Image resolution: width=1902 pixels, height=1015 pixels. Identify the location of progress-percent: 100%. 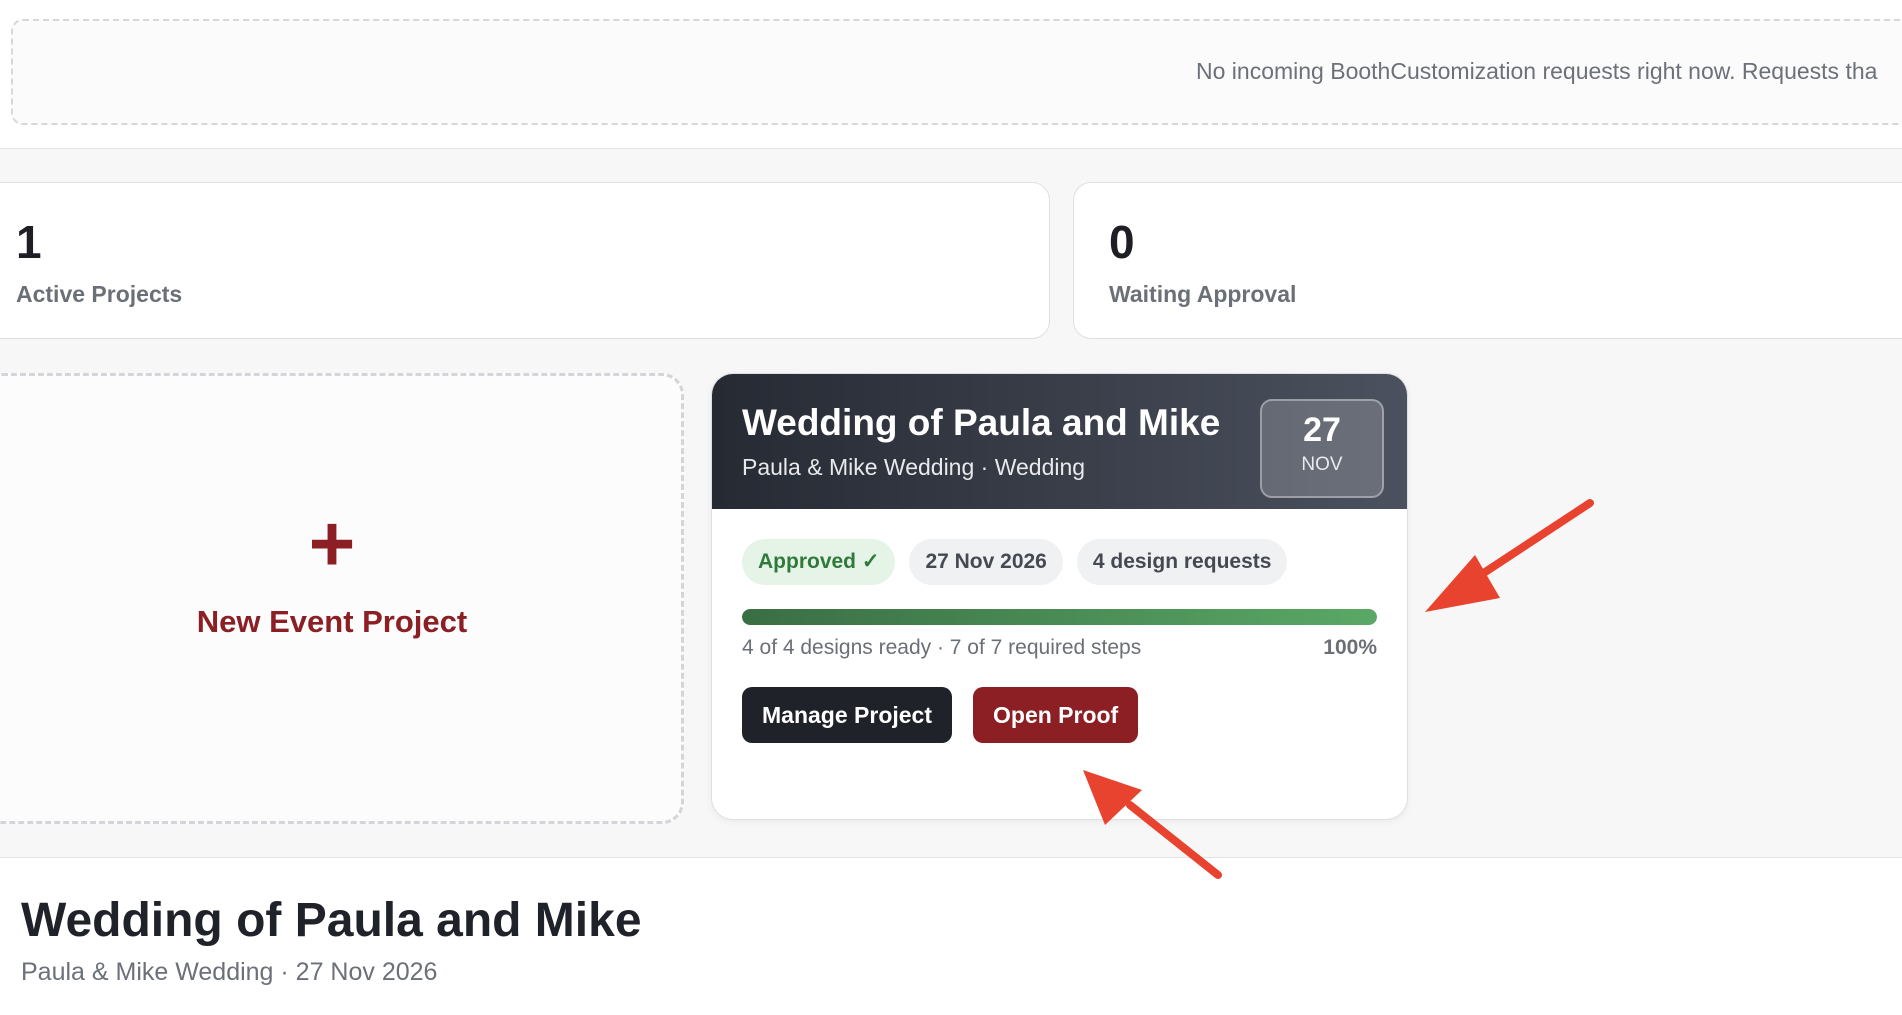
(1350, 647).